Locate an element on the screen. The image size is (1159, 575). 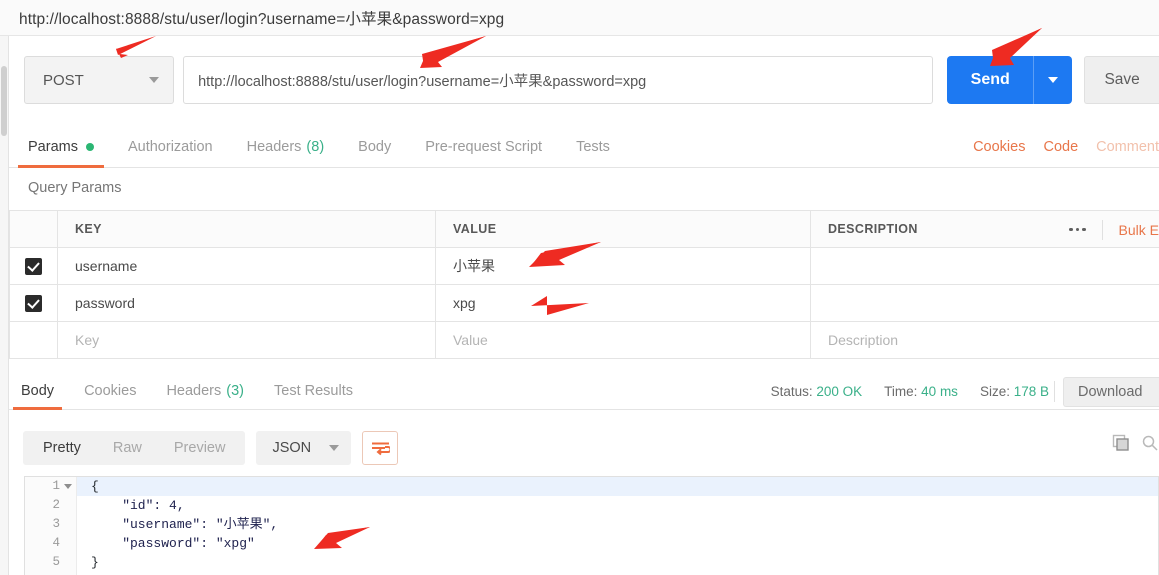
tab-body-label: Body is located at coordinates (375, 146).